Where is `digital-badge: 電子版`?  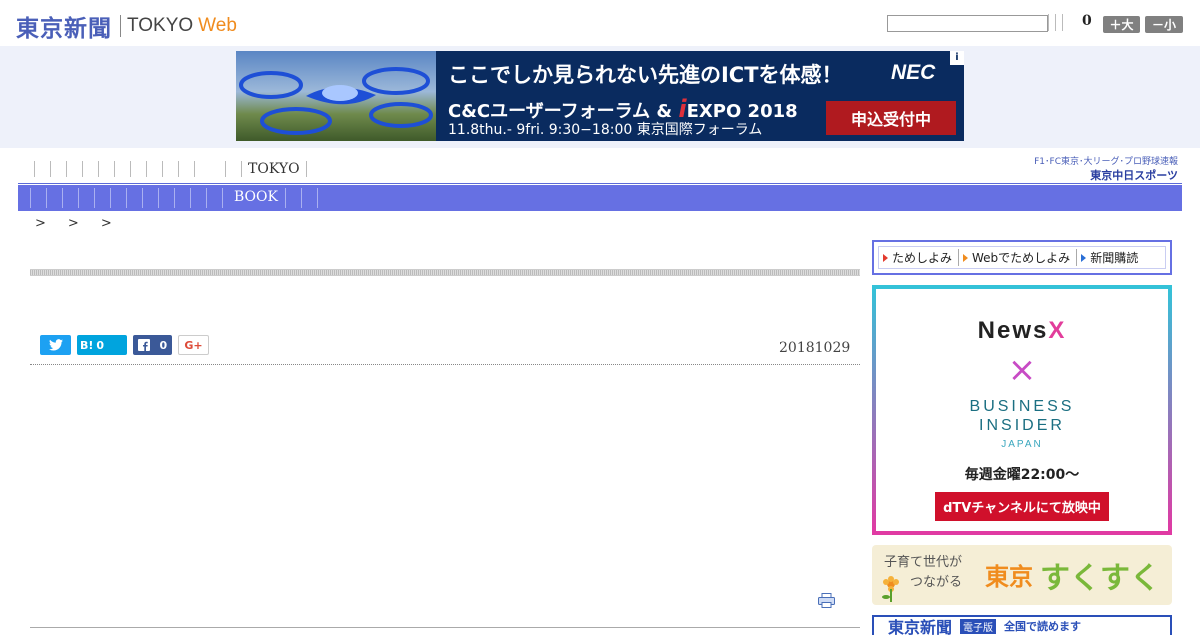
digital-badge: 電子版 is located at coordinates (978, 626).